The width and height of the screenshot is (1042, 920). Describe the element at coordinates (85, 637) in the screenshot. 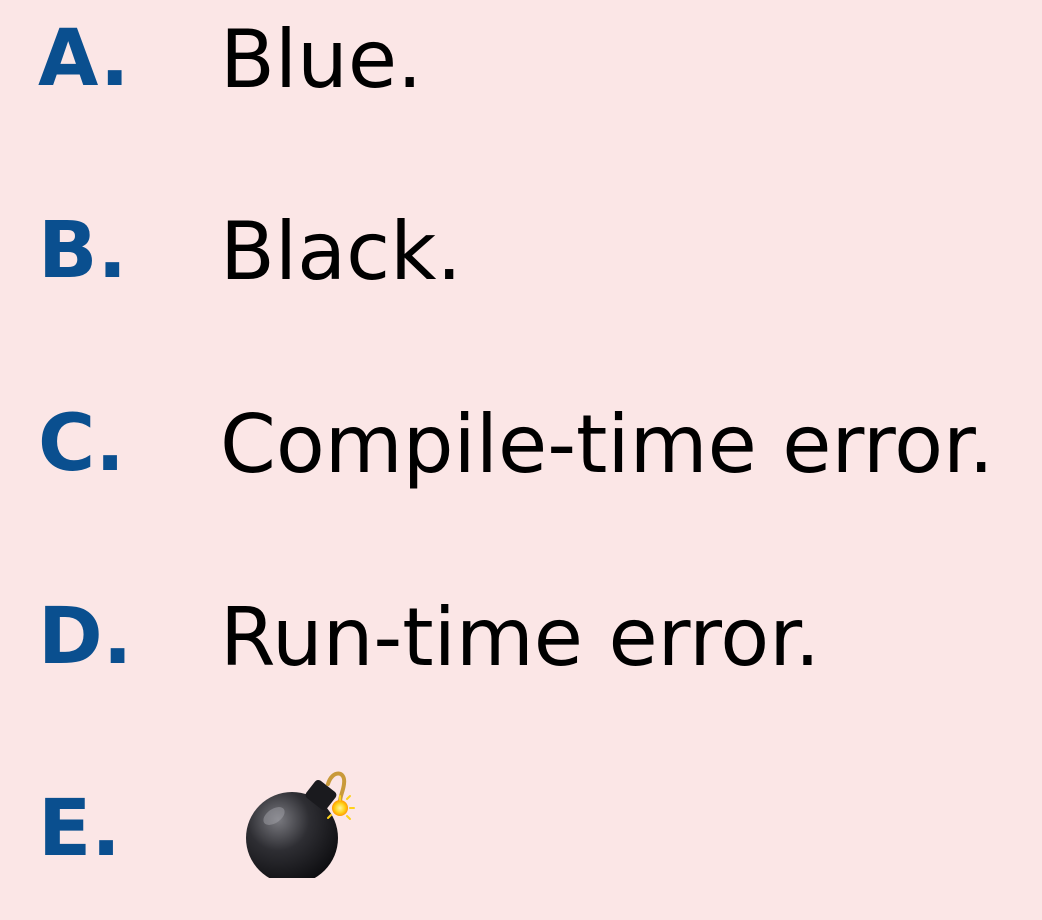

I see `option-letter: D.` at that location.